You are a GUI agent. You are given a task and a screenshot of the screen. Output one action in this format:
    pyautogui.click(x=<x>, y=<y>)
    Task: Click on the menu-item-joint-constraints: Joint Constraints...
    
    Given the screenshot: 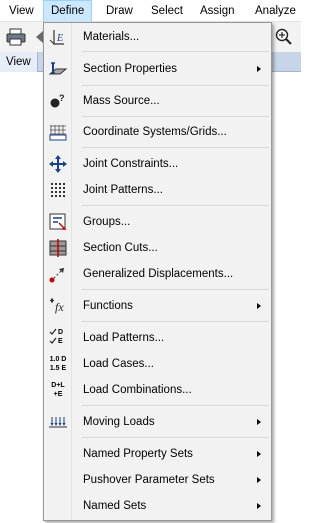 What is the action you would take?
    pyautogui.click(x=157, y=164)
    